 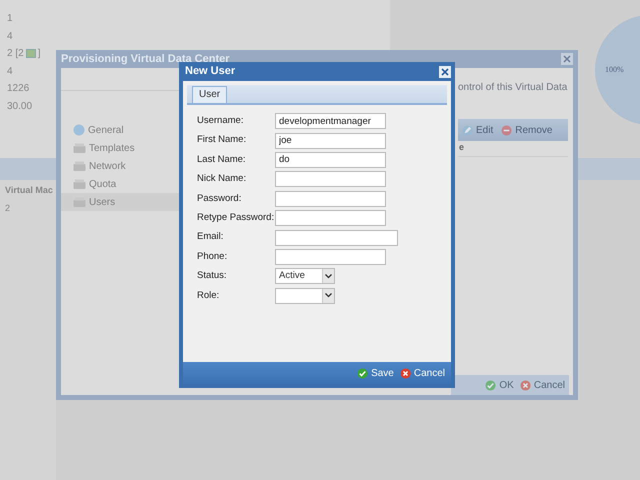 I want to click on field-label: Nick Name:, so click(x=222, y=179).